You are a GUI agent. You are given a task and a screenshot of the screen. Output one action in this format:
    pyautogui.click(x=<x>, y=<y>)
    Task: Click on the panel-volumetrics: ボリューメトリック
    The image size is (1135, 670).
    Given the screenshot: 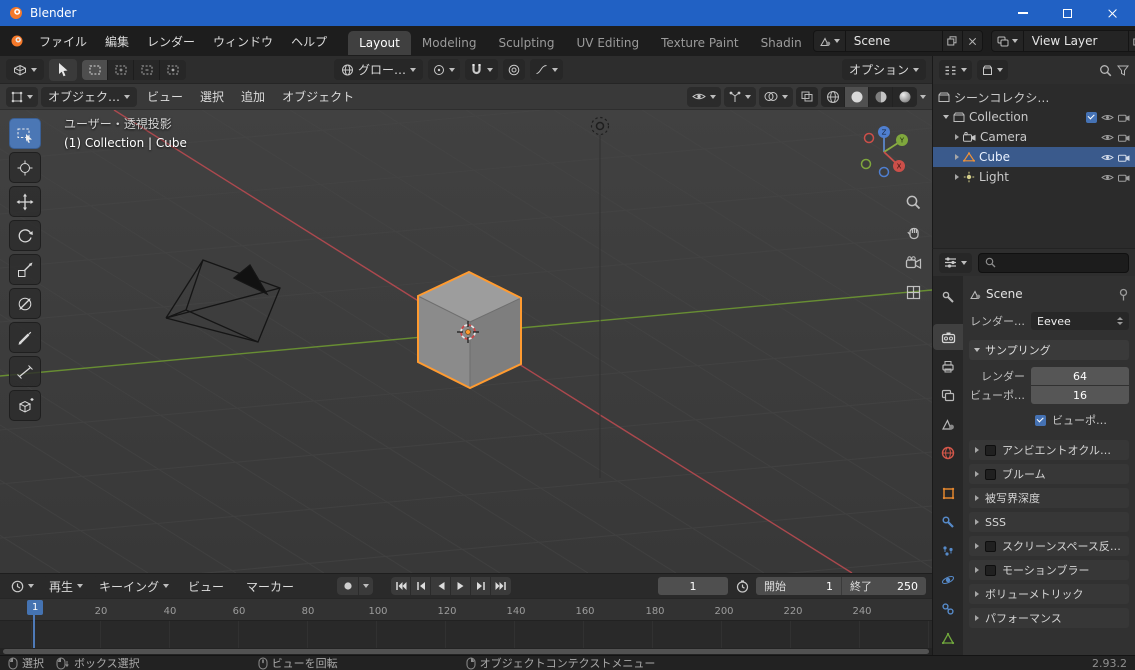 What is the action you would take?
    pyautogui.click(x=1049, y=594)
    